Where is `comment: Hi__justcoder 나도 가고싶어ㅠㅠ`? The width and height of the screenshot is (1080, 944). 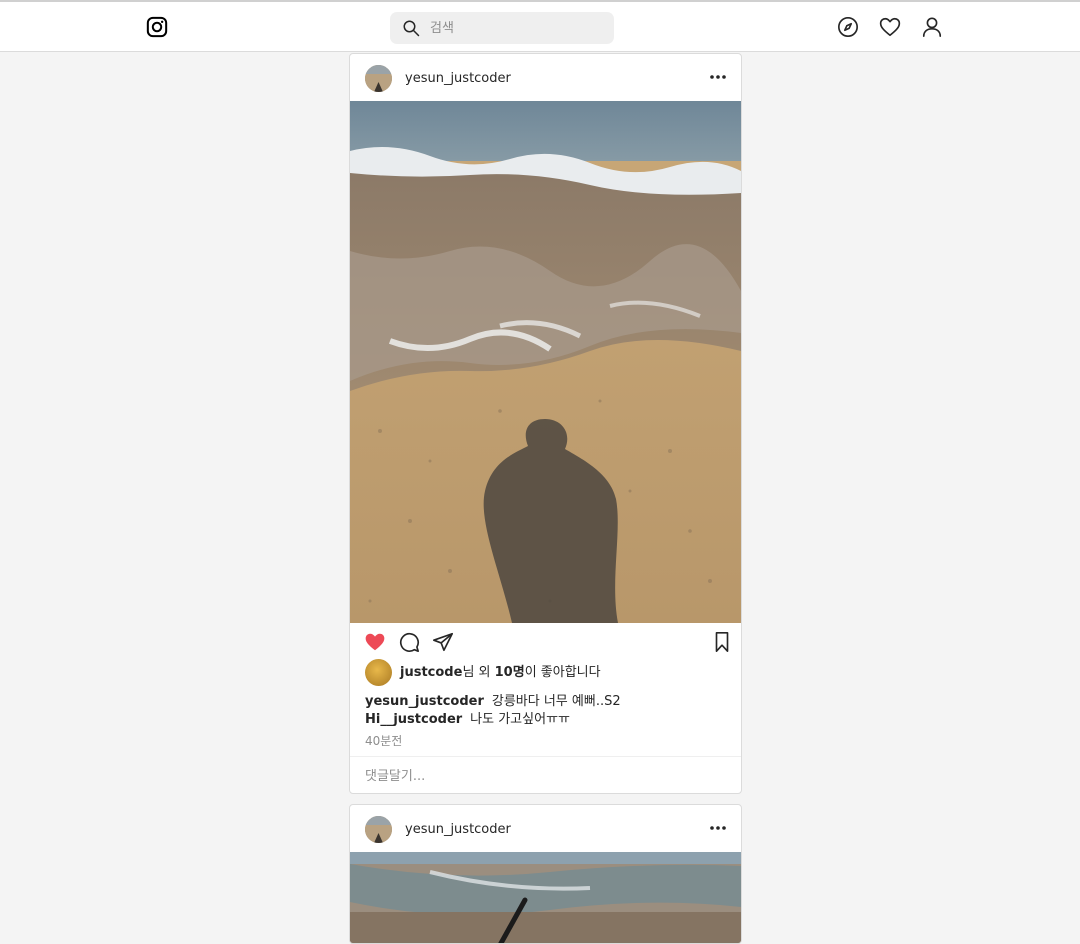
comment: Hi__justcoder 나도 가고싶어ㅠㅠ is located at coordinates (545, 720).